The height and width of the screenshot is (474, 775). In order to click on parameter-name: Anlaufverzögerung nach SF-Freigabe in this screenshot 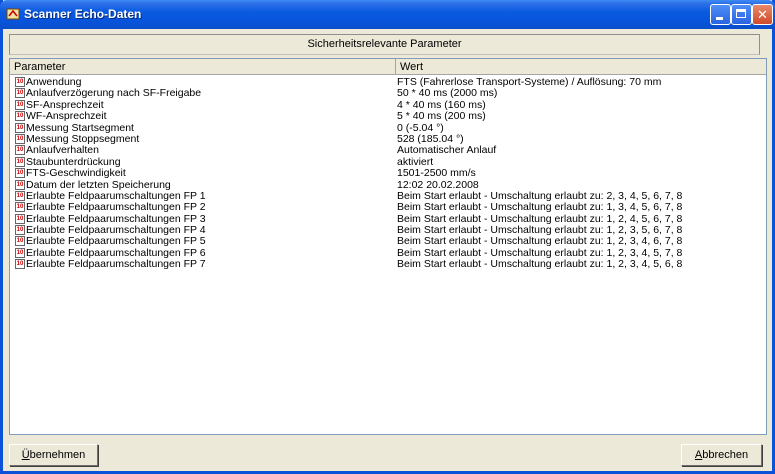, I will do `click(114, 93)`.